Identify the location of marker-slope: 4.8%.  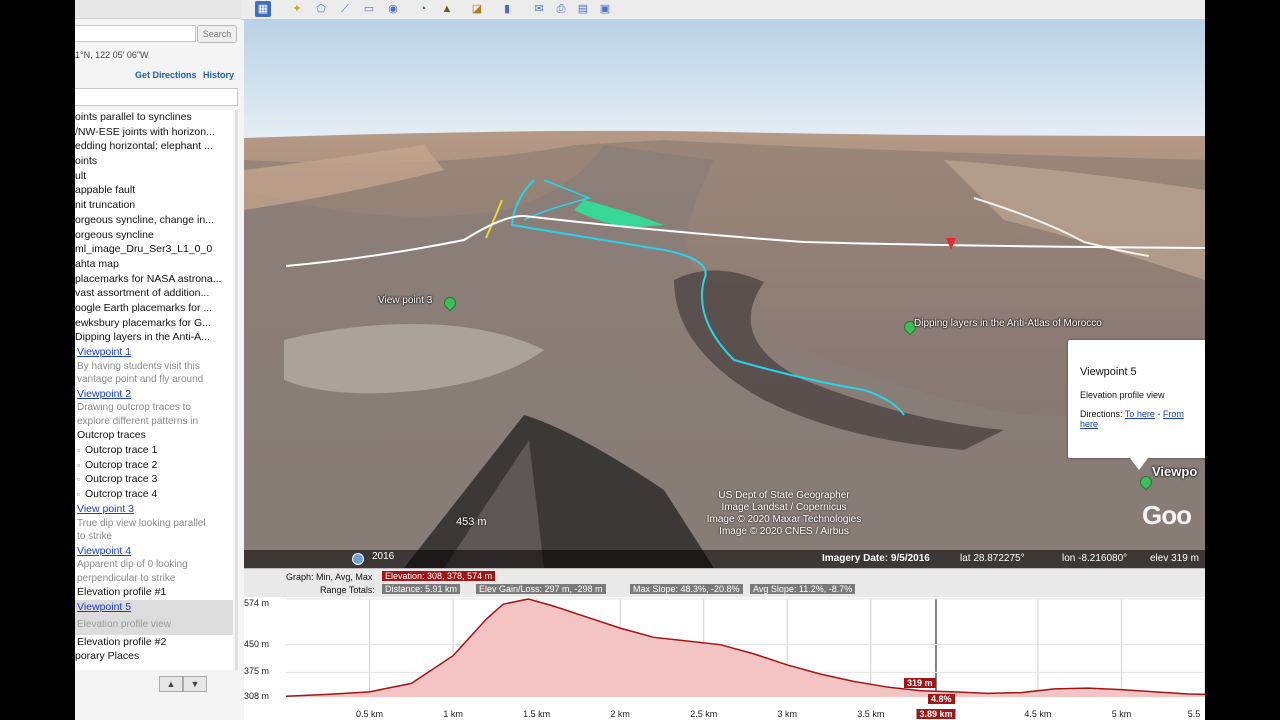
(941, 699).